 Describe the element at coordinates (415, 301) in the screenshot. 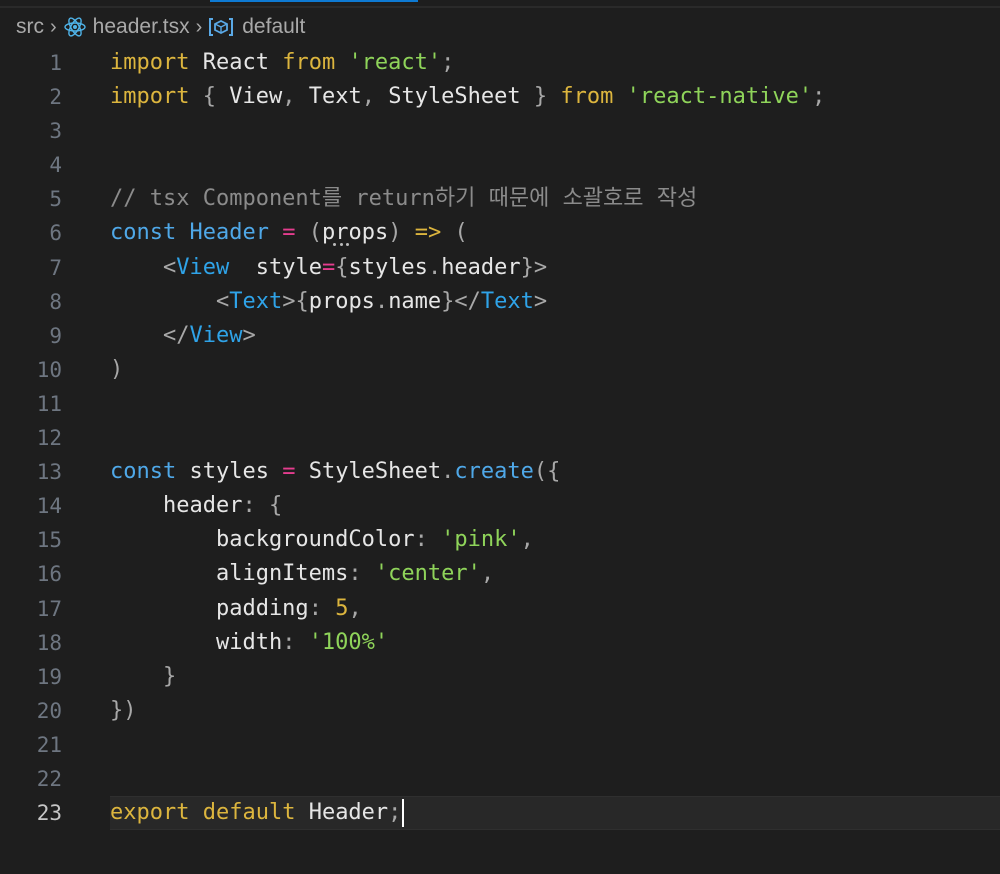

I see `code-token: name` at that location.